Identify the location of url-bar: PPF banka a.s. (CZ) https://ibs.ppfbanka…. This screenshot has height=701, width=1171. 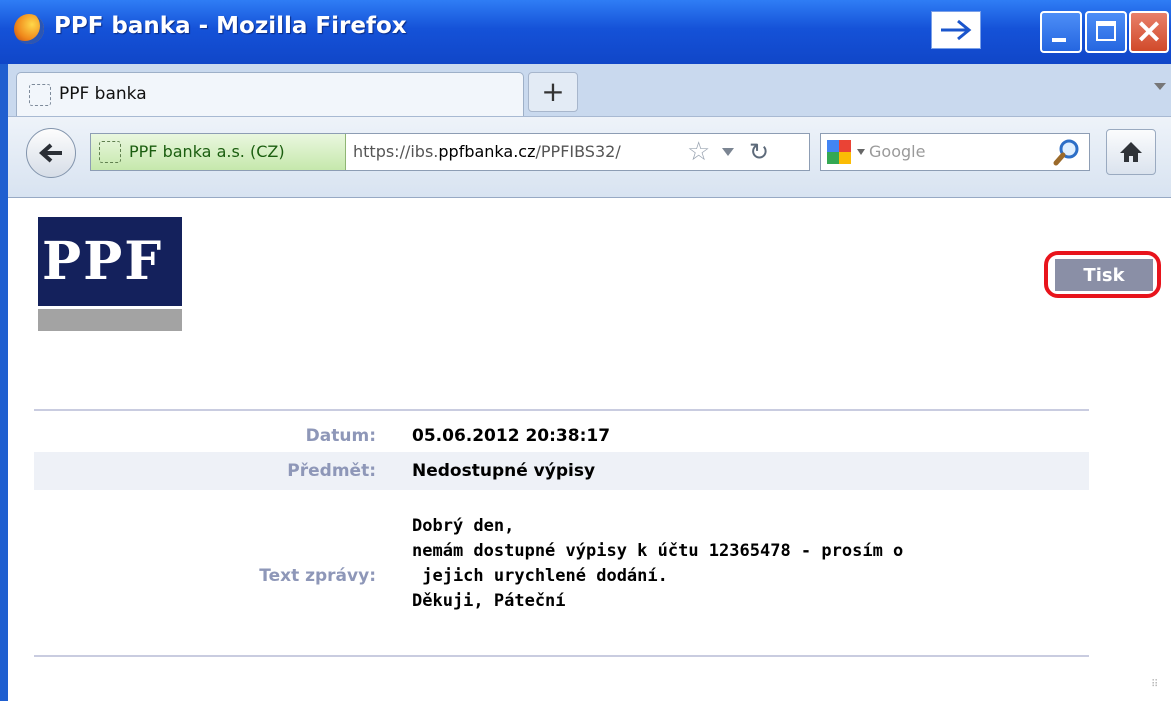
(450, 152).